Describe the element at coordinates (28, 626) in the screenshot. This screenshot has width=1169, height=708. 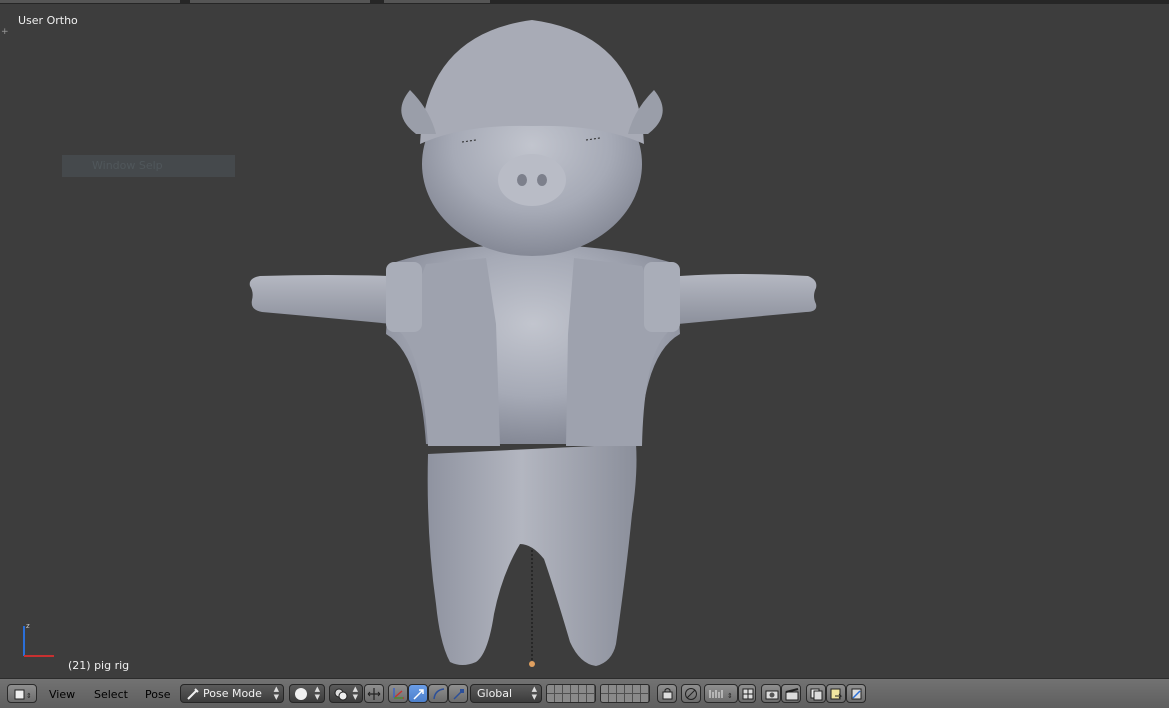
I see `svg-text: z` at that location.